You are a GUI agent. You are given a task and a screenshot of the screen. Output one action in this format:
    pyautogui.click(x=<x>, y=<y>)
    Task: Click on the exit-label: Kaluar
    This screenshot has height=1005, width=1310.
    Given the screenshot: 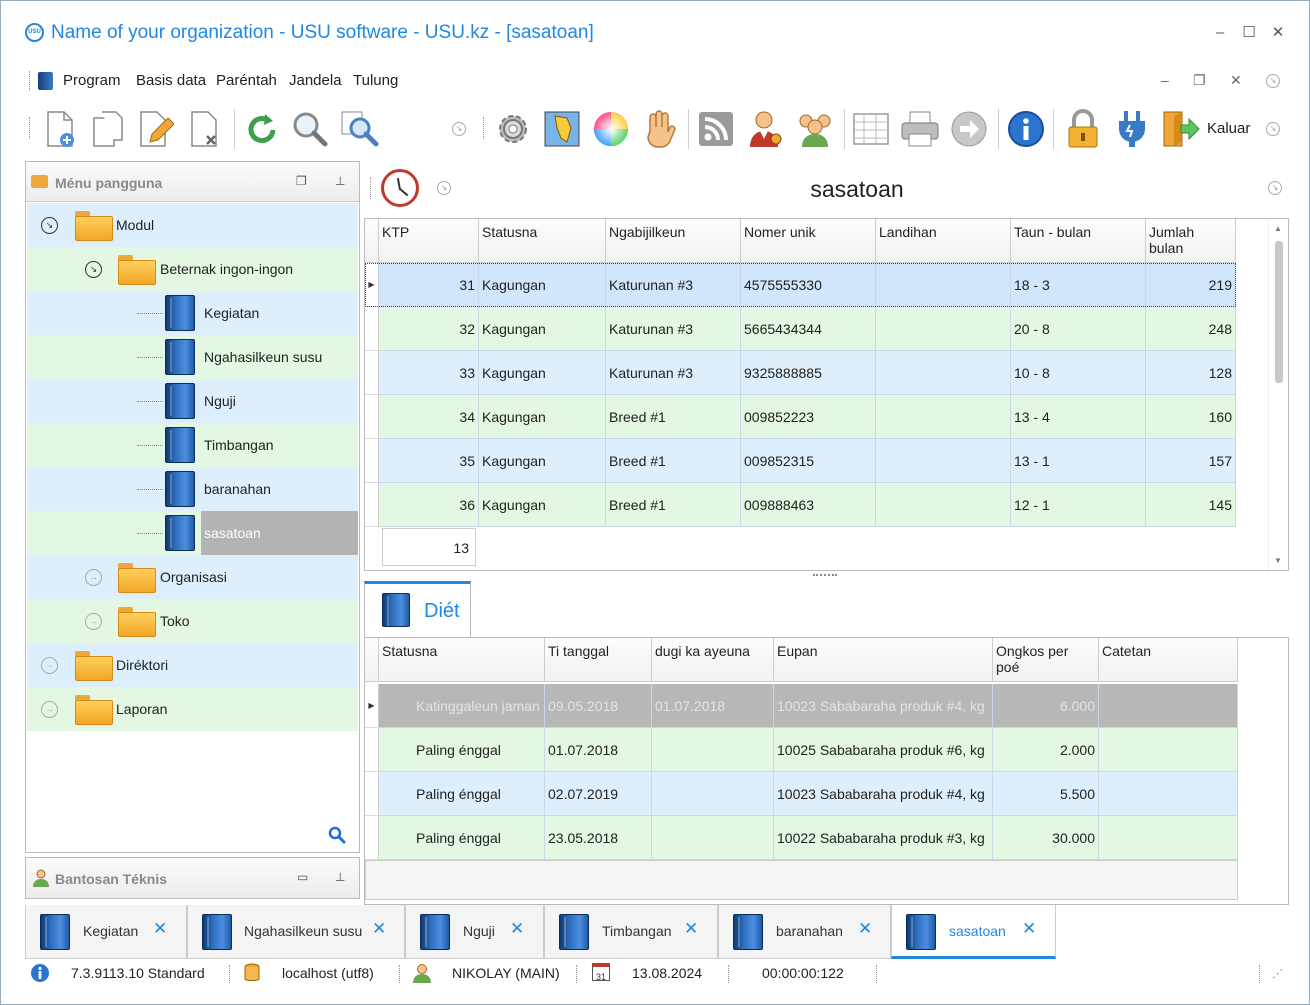 What is the action you would take?
    pyautogui.click(x=1228, y=128)
    